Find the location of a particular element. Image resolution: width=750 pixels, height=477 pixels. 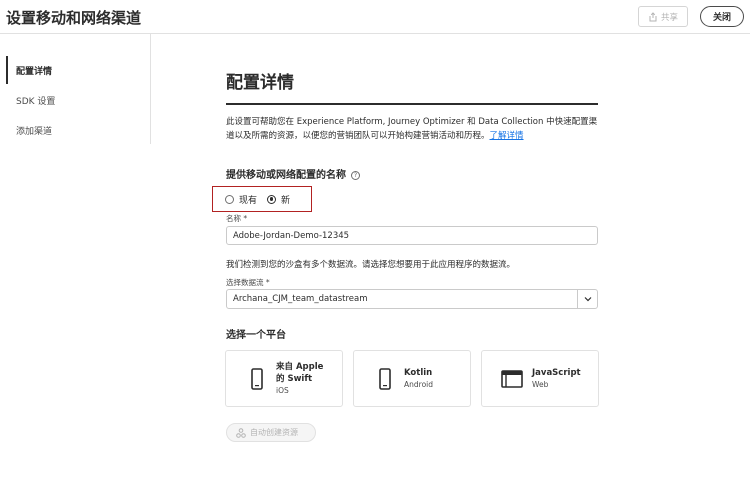

page-title: 配置详情 is located at coordinates (260, 83).